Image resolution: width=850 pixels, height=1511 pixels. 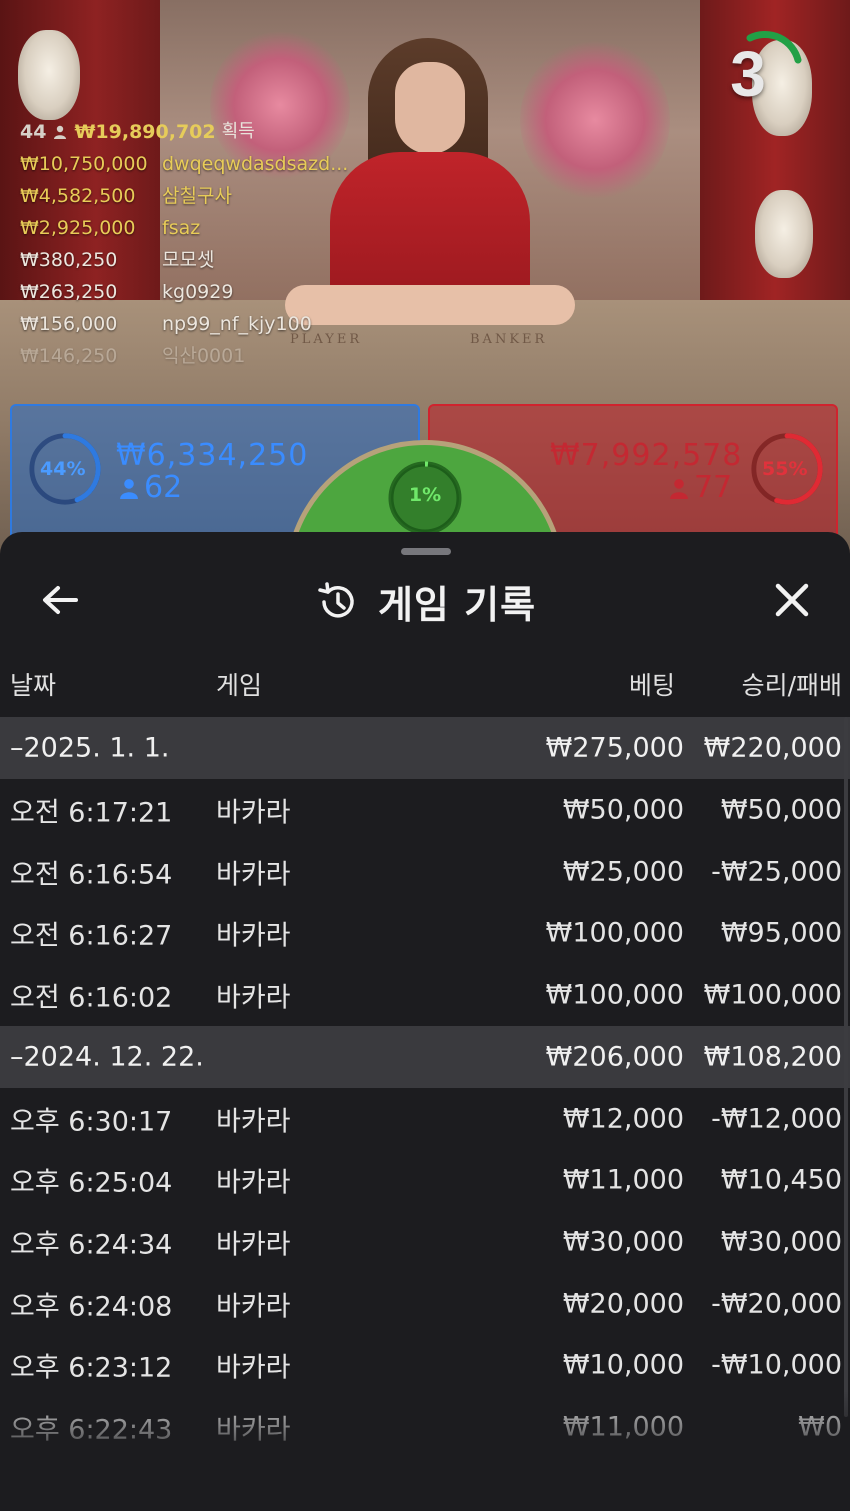 I want to click on group-bet-total: ₩206,000, so click(x=614, y=1057).